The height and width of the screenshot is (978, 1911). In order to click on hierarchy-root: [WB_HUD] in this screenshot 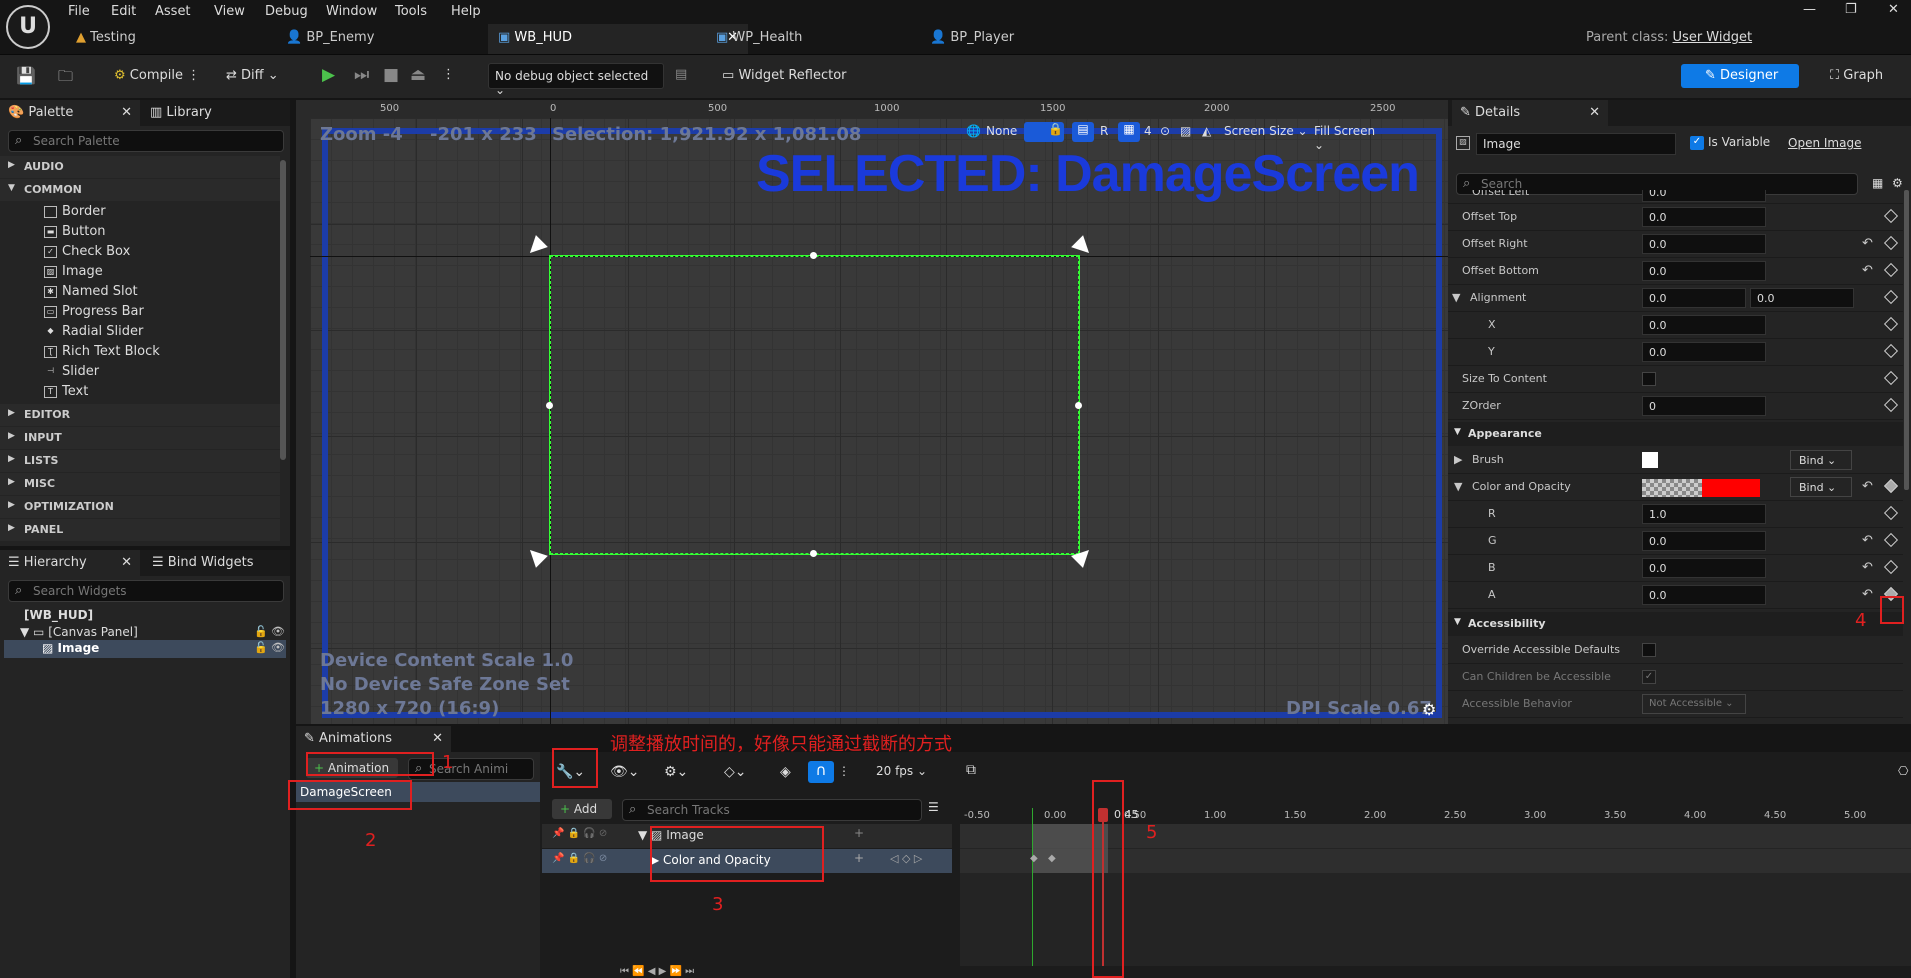, I will do `click(58, 615)`.